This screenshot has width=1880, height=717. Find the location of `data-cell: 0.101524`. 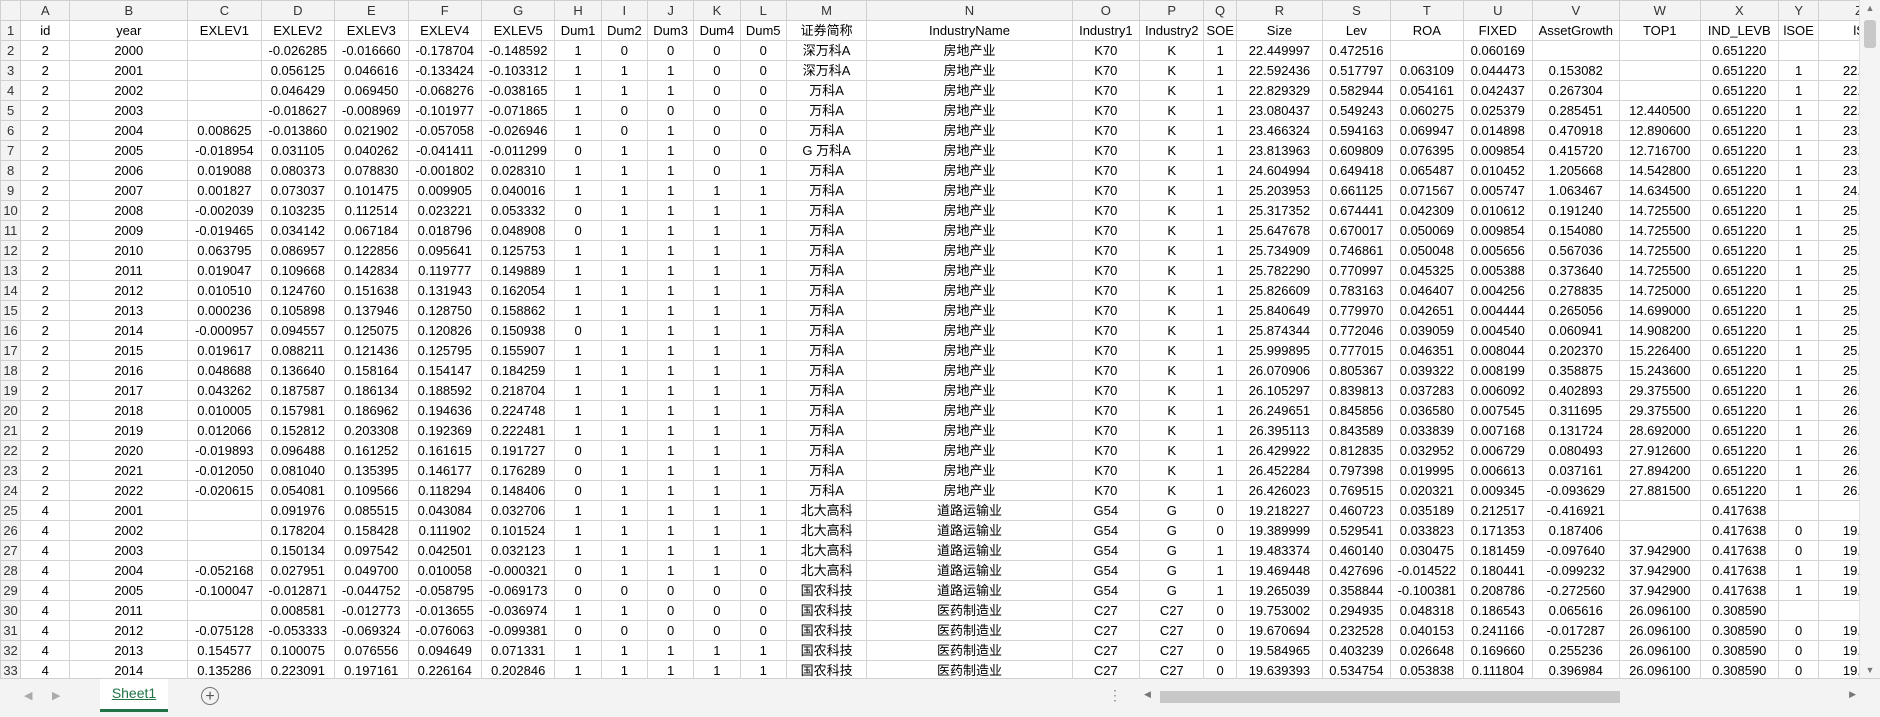

data-cell: 0.101524 is located at coordinates (518, 530).